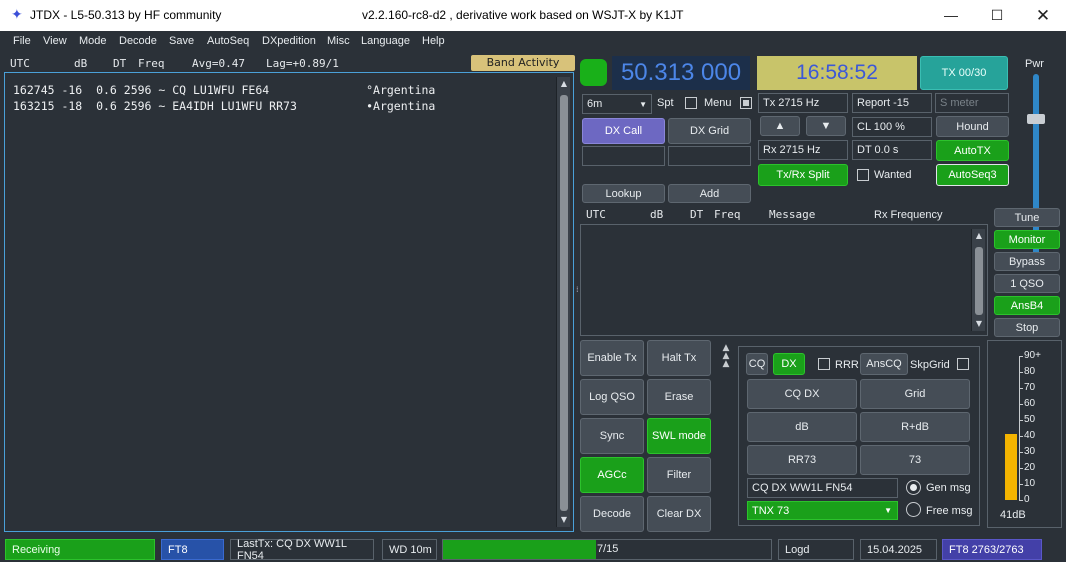  What do you see at coordinates (789, 364) in the screenshot?
I see `dx-tab-button: DX` at bounding box center [789, 364].